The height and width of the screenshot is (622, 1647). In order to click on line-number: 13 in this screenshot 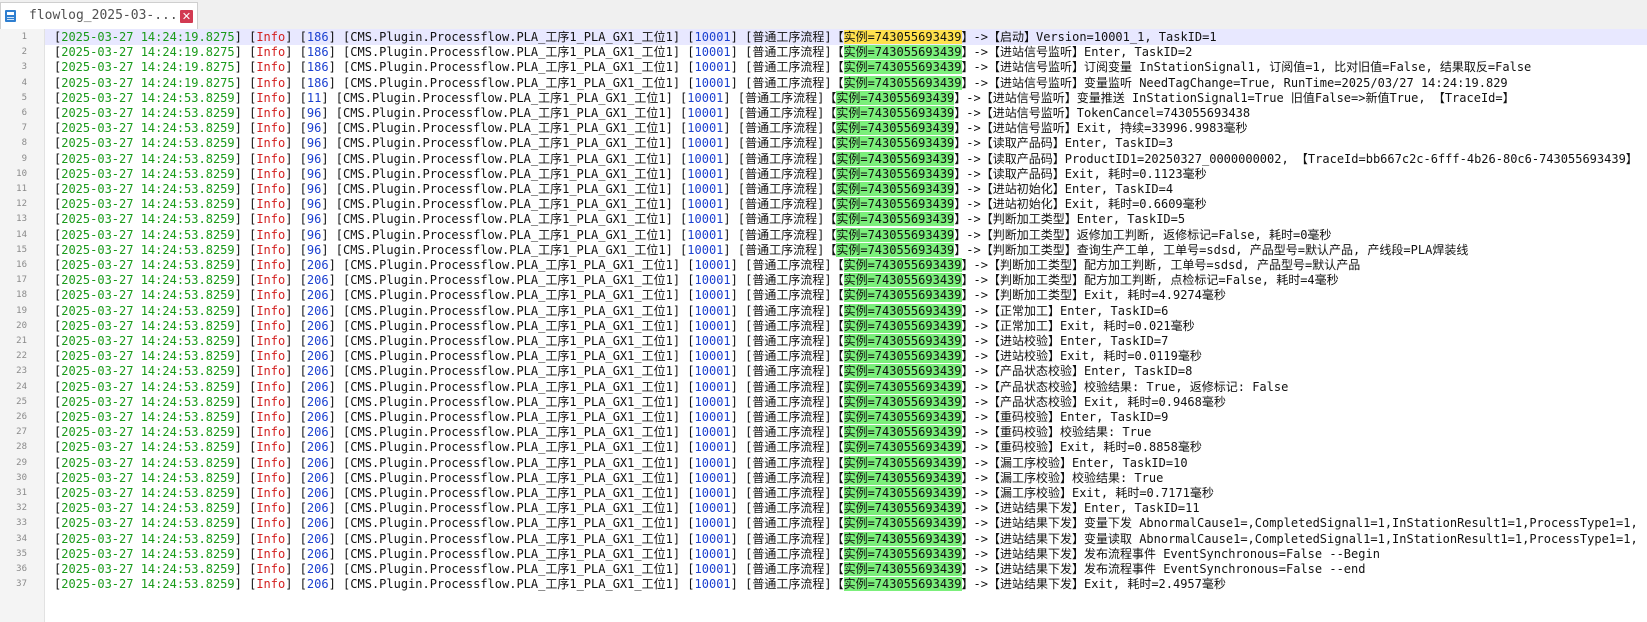, I will do `click(21, 219)`.